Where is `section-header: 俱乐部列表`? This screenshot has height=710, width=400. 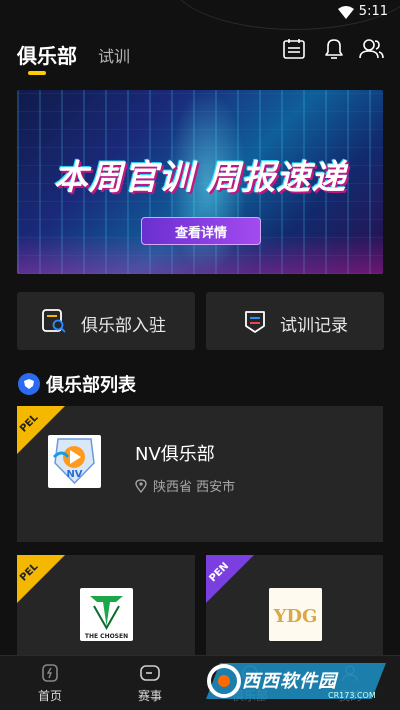 section-header: 俱乐部列表 is located at coordinates (77, 384).